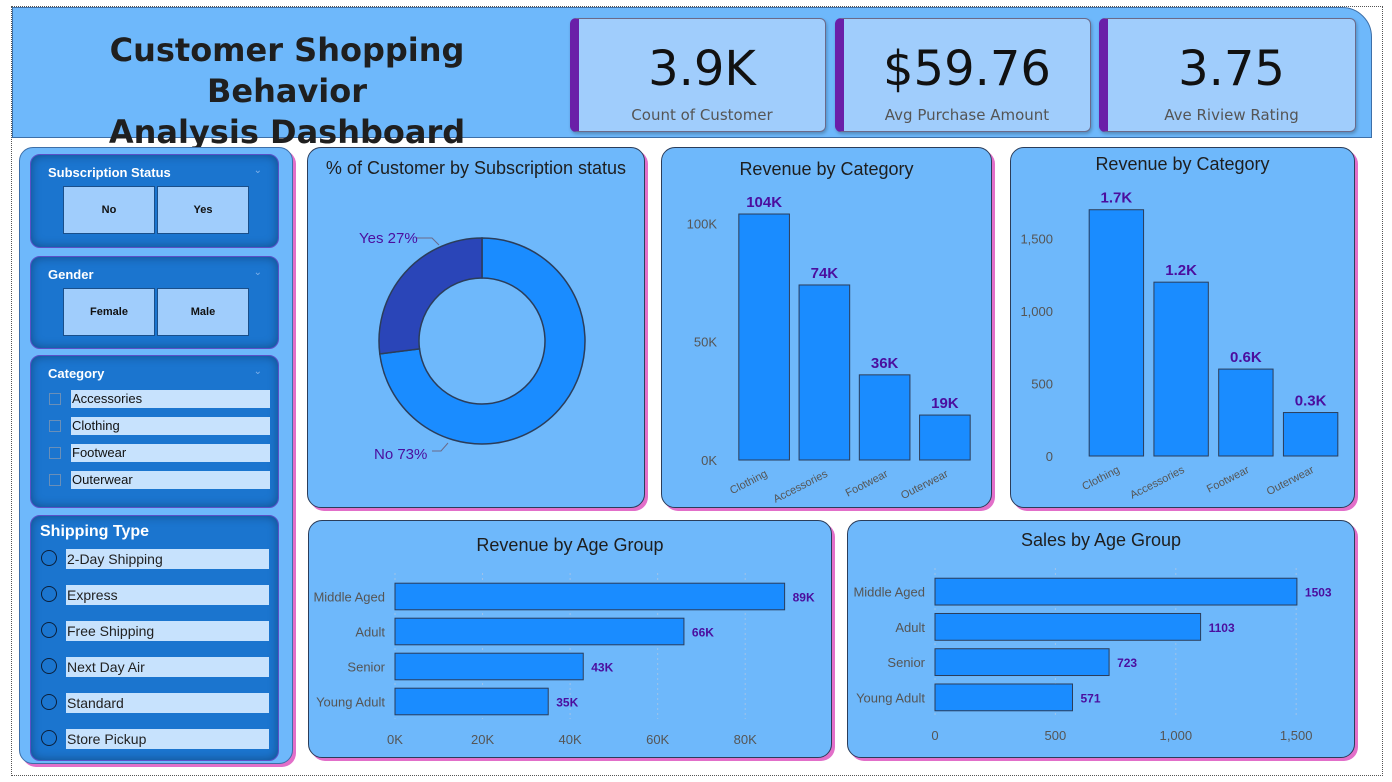  I want to click on y-tick-label: Middle Aged, so click(889, 592).